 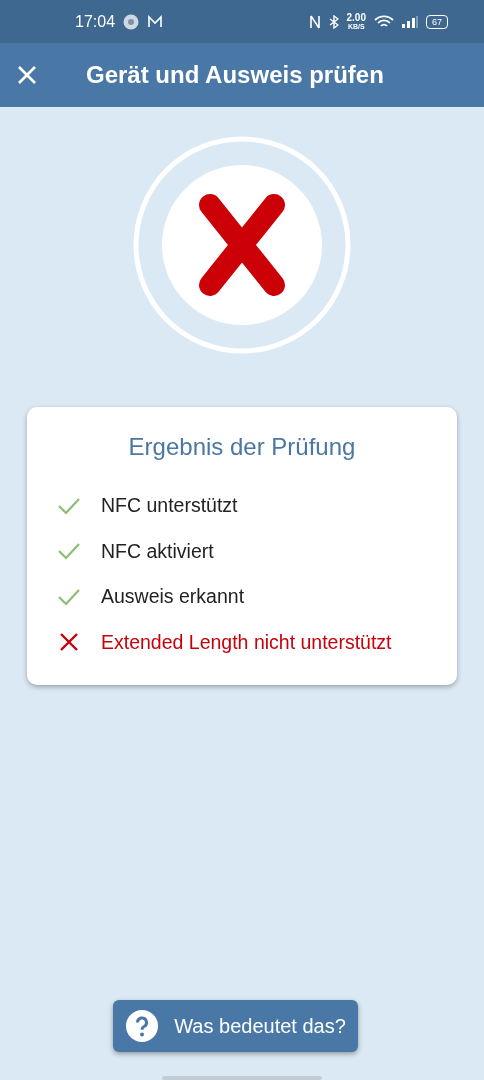 What do you see at coordinates (169, 506) in the screenshot?
I see `check-label: NFC unterstützt` at bounding box center [169, 506].